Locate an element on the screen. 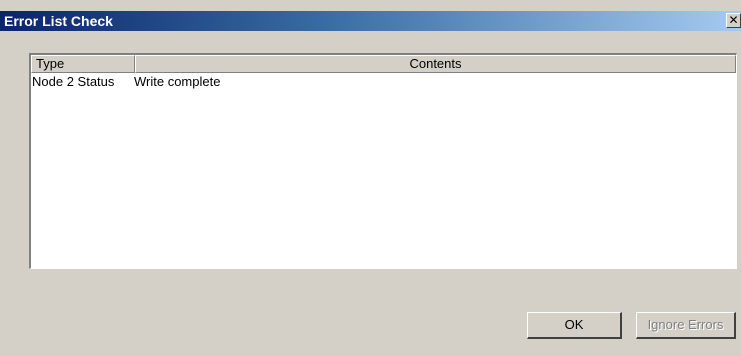 The image size is (741, 356). list-item: Node 2 Status Write complete is located at coordinates (383, 82).